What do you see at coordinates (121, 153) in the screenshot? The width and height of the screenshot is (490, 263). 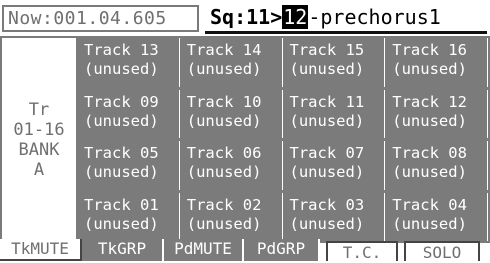 I see `track-name: Track 05` at bounding box center [121, 153].